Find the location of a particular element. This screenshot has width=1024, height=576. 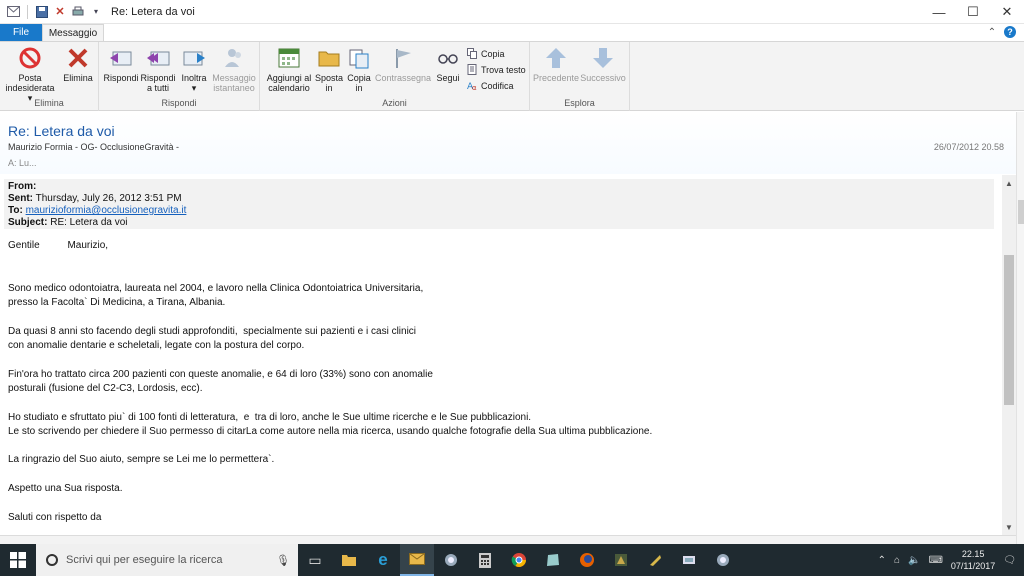

junk-mail-label-2-text: indesiderata is located at coordinates (30, 88).